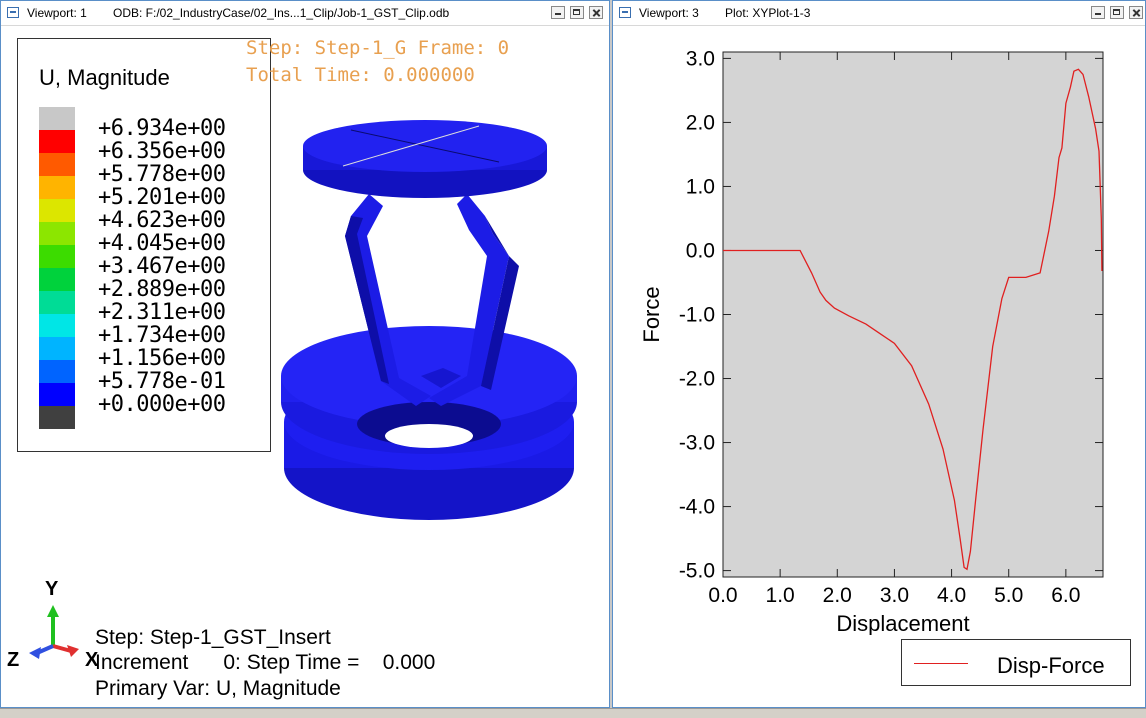 The image size is (1146, 718). I want to click on x-axis-label: Displacement, so click(902, 623).